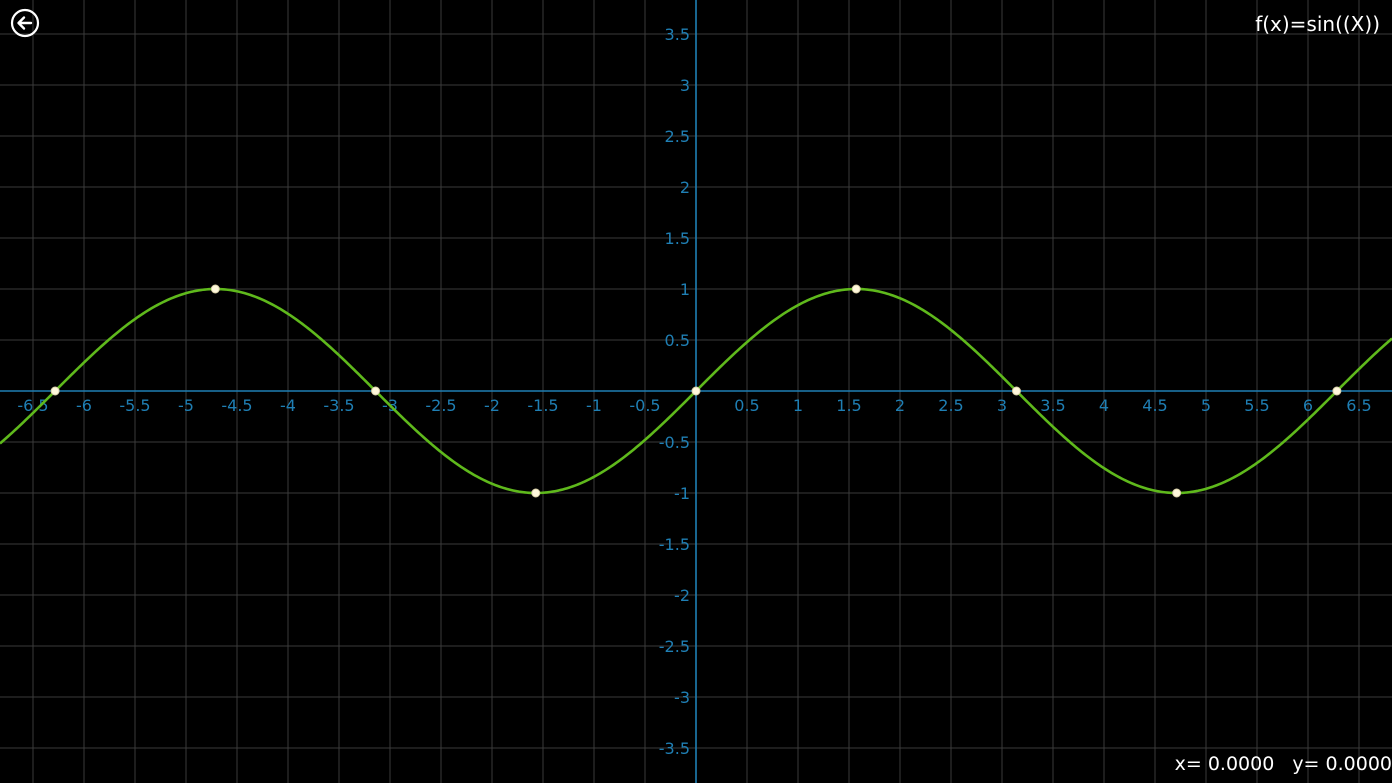 The width and height of the screenshot is (1392, 783). What do you see at coordinates (1224, 764) in the screenshot?
I see `x-coordinate: x= 0.0000` at bounding box center [1224, 764].